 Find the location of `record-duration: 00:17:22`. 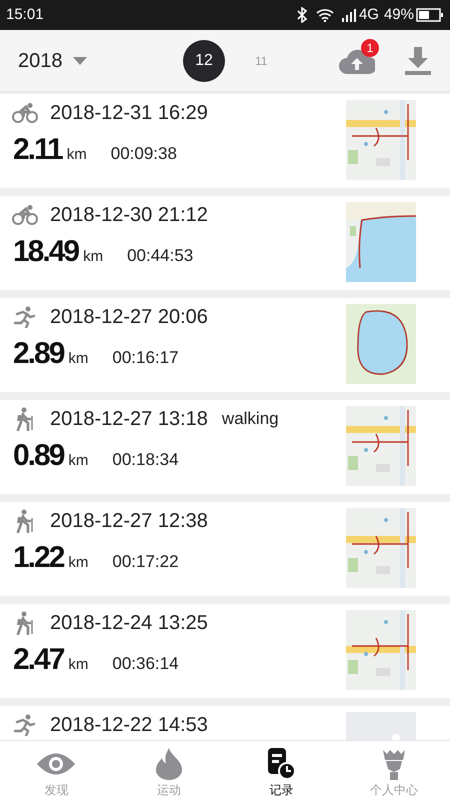

record-duration: 00:17:22 is located at coordinates (145, 562).